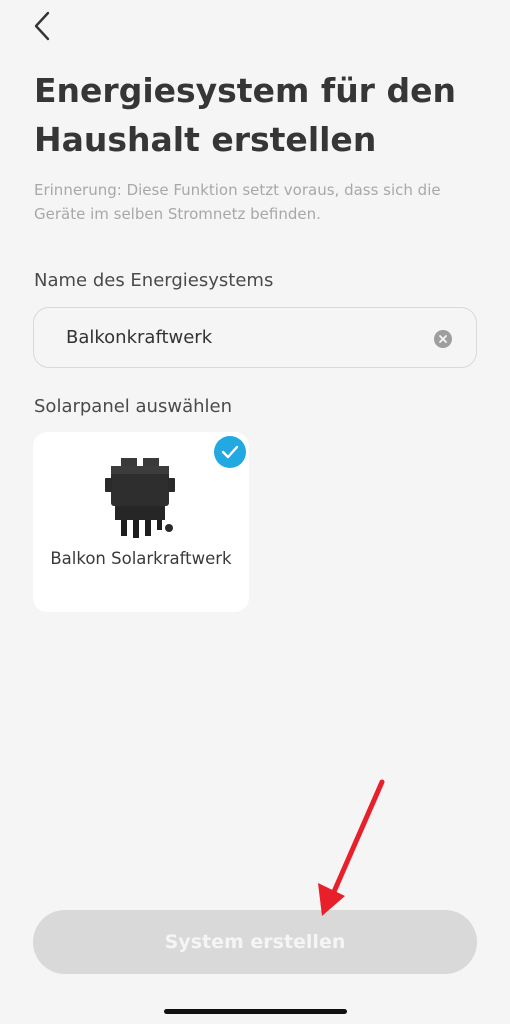  Describe the element at coordinates (133, 406) in the screenshot. I see `solar-panel-label: Solarpanel auswählen` at that location.